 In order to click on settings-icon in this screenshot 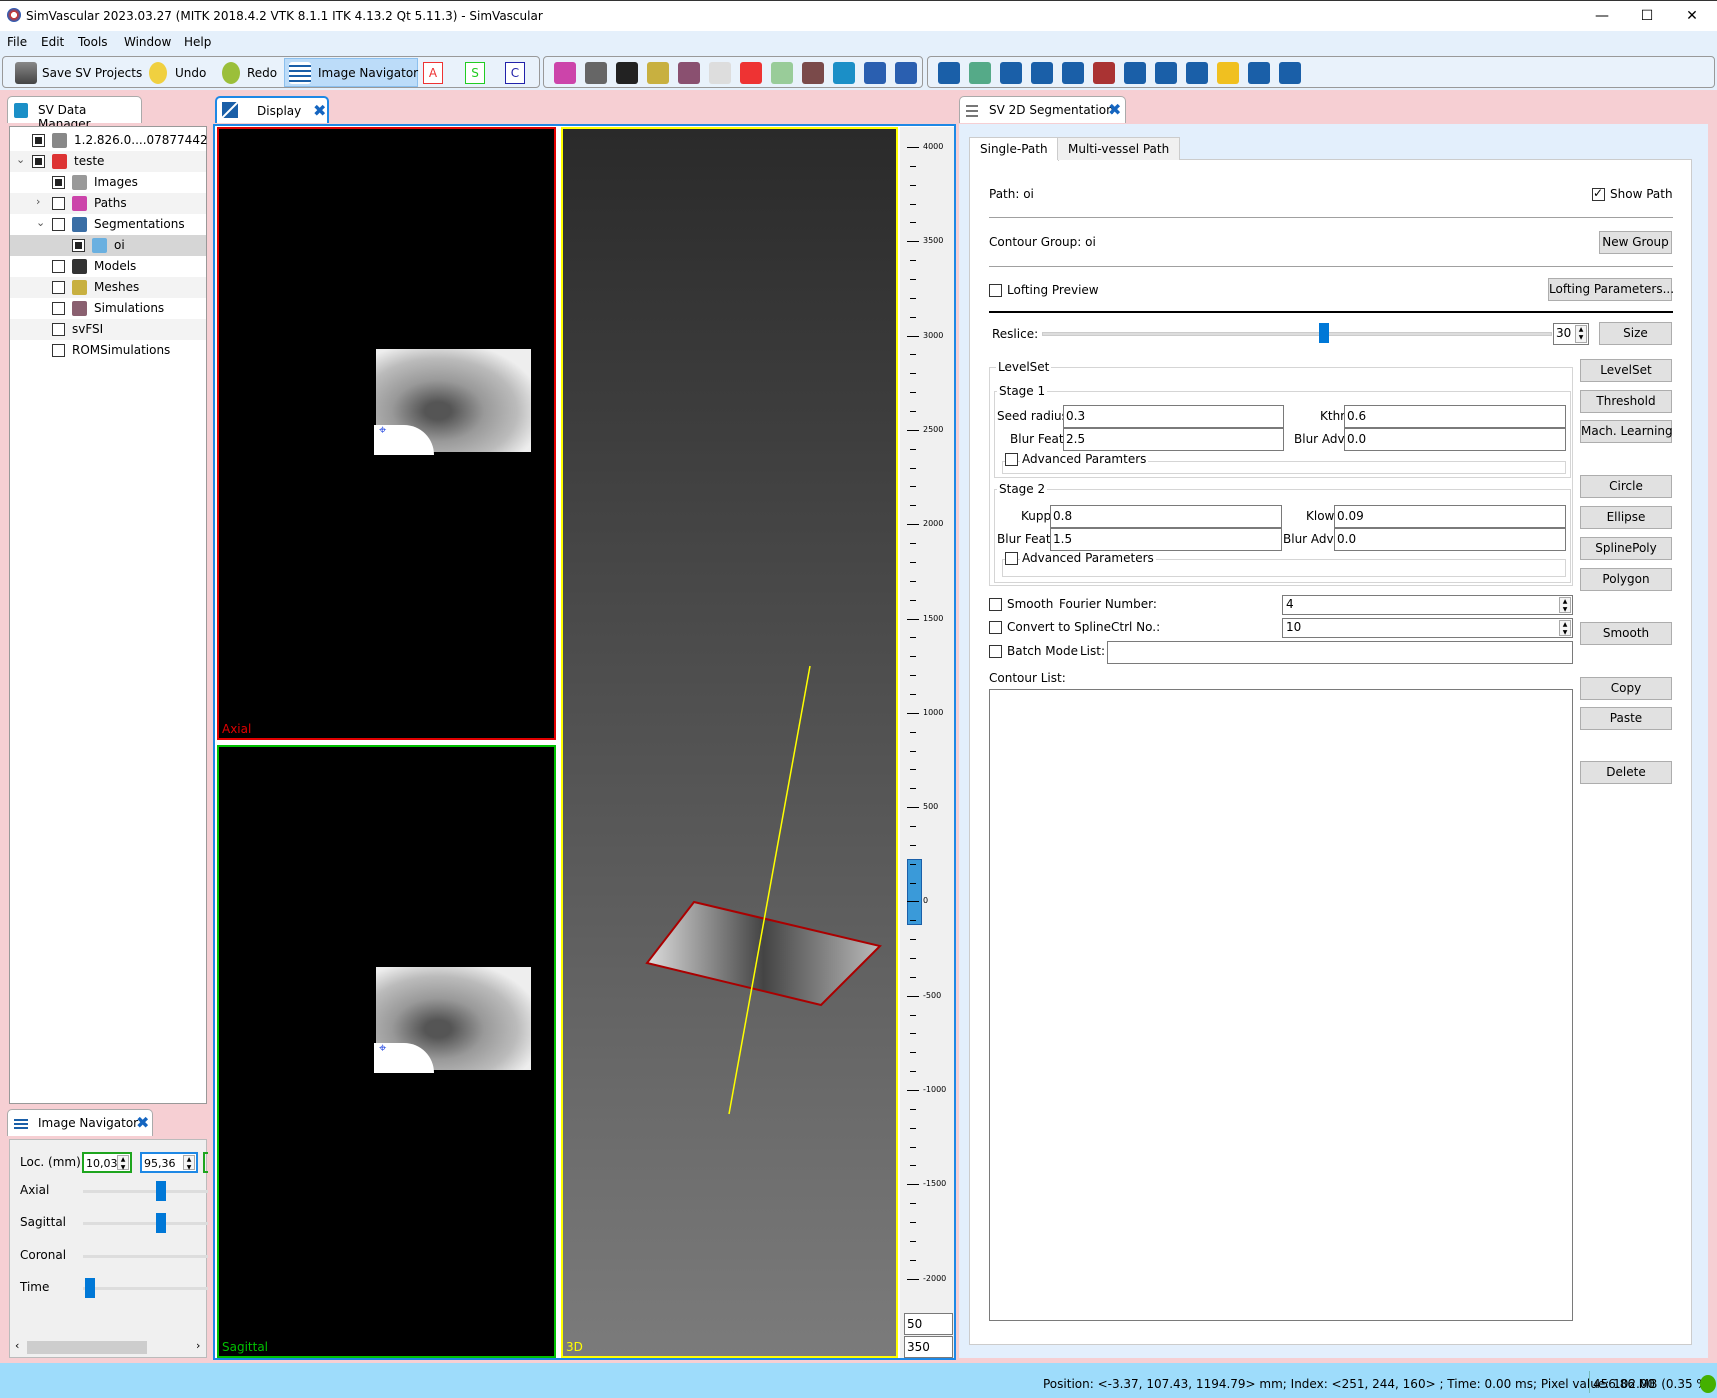, I will do `click(1042, 73)`.